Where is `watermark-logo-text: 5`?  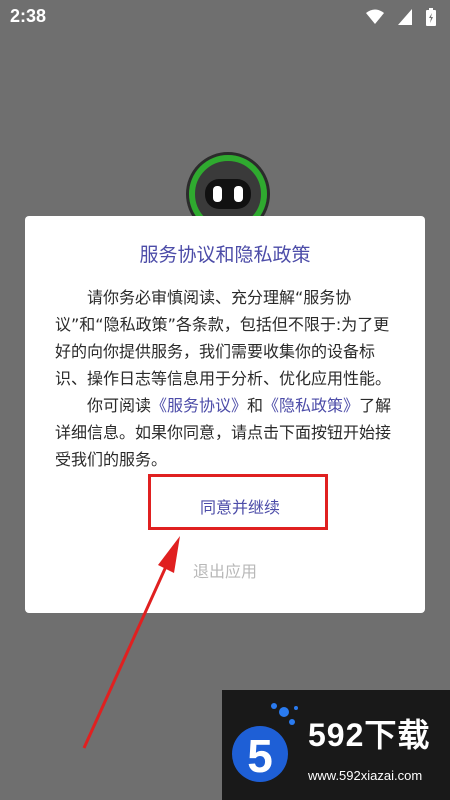 watermark-logo-text: 5 is located at coordinates (260, 756).